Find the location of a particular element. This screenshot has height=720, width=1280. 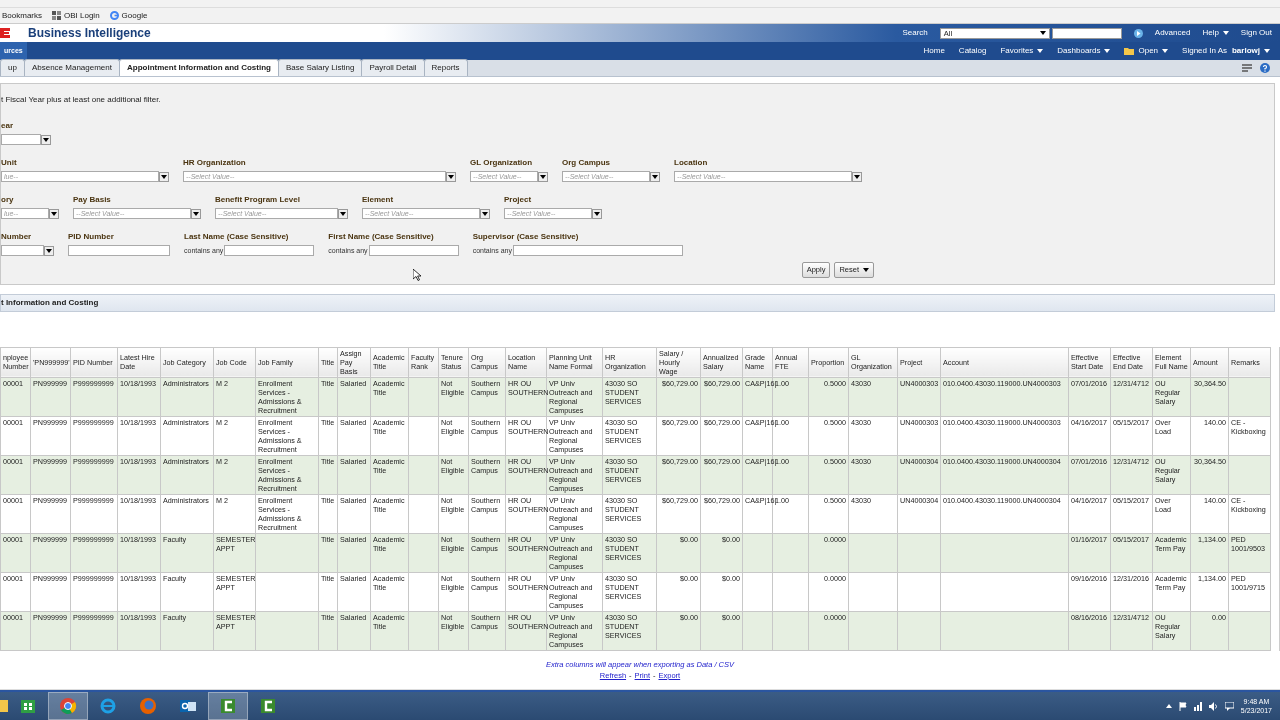

header-link: Help is located at coordinates (1215, 33).